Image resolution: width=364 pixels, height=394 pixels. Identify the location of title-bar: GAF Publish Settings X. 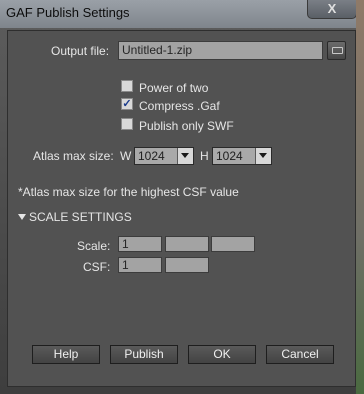
(182, 14).